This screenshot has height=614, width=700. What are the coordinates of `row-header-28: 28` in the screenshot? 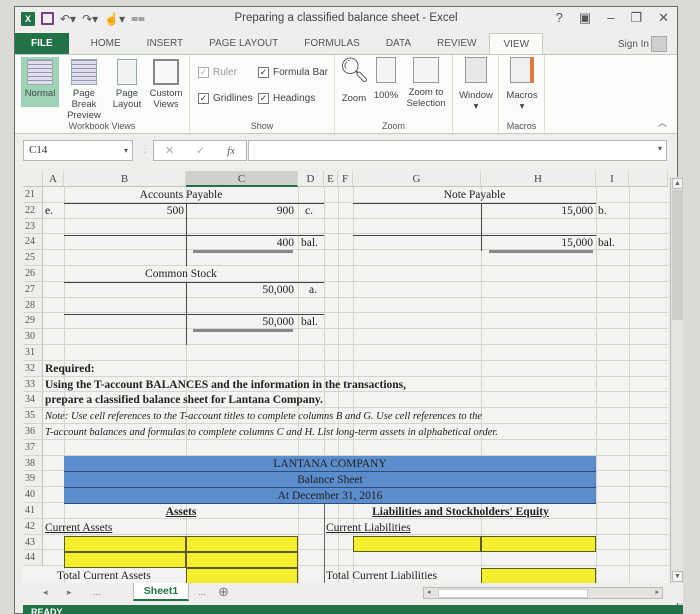 It's located at (33, 305).